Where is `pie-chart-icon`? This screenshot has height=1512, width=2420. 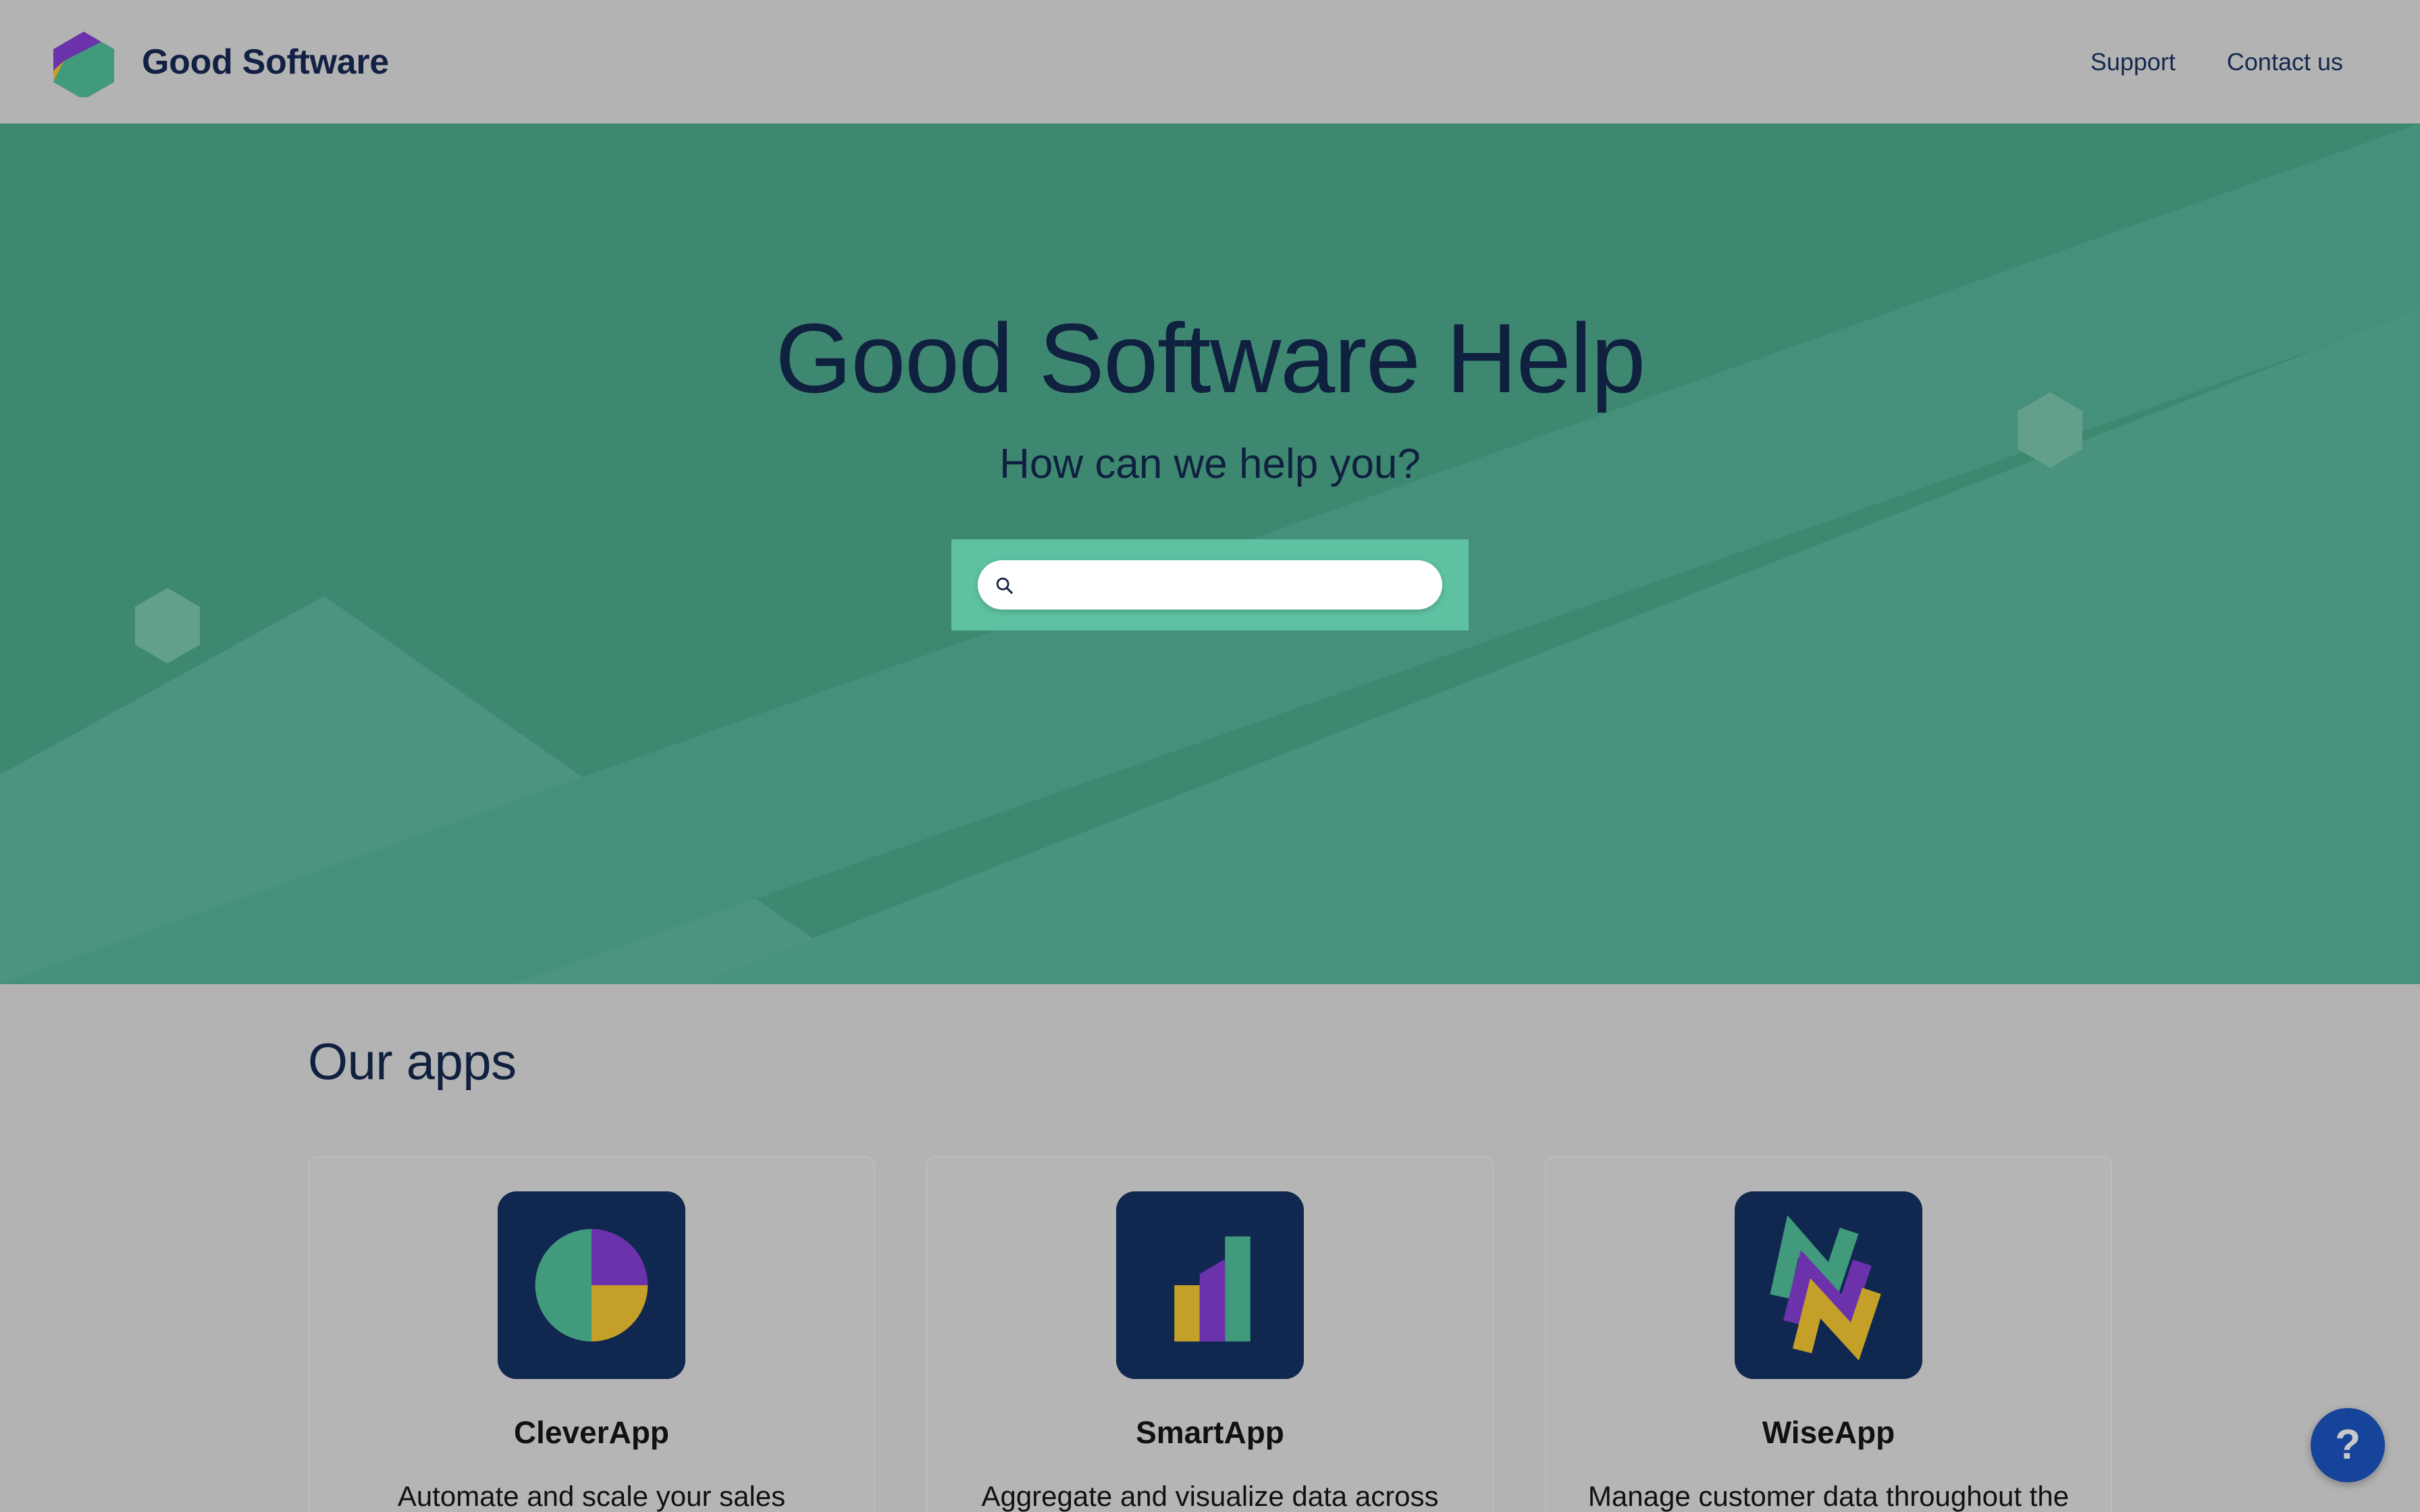
pie-chart-icon is located at coordinates (591, 1285).